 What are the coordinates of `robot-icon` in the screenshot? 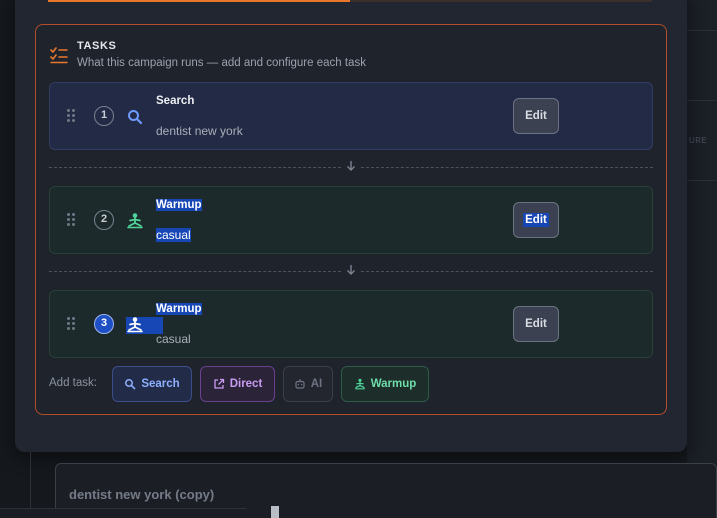 It's located at (300, 384).